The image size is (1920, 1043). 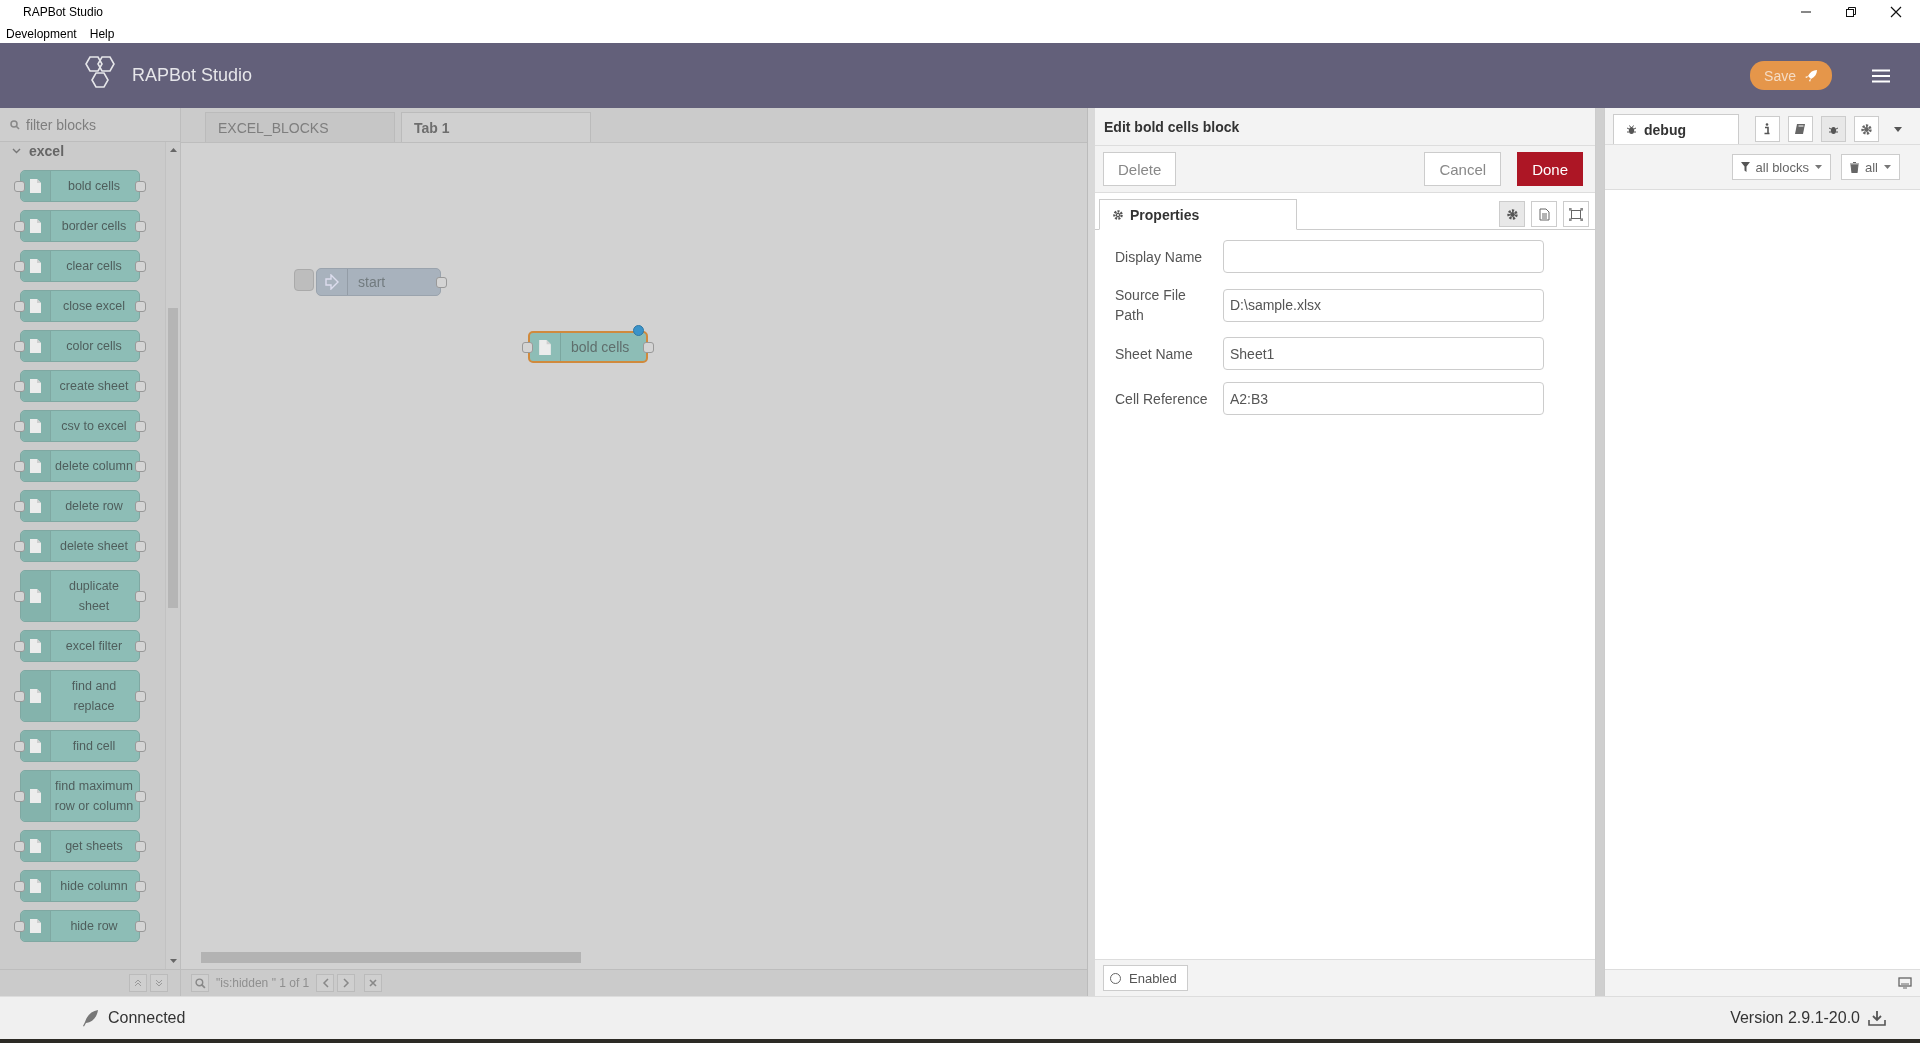 What do you see at coordinates (1791, 75) in the screenshot?
I see `save-button: Save` at bounding box center [1791, 75].